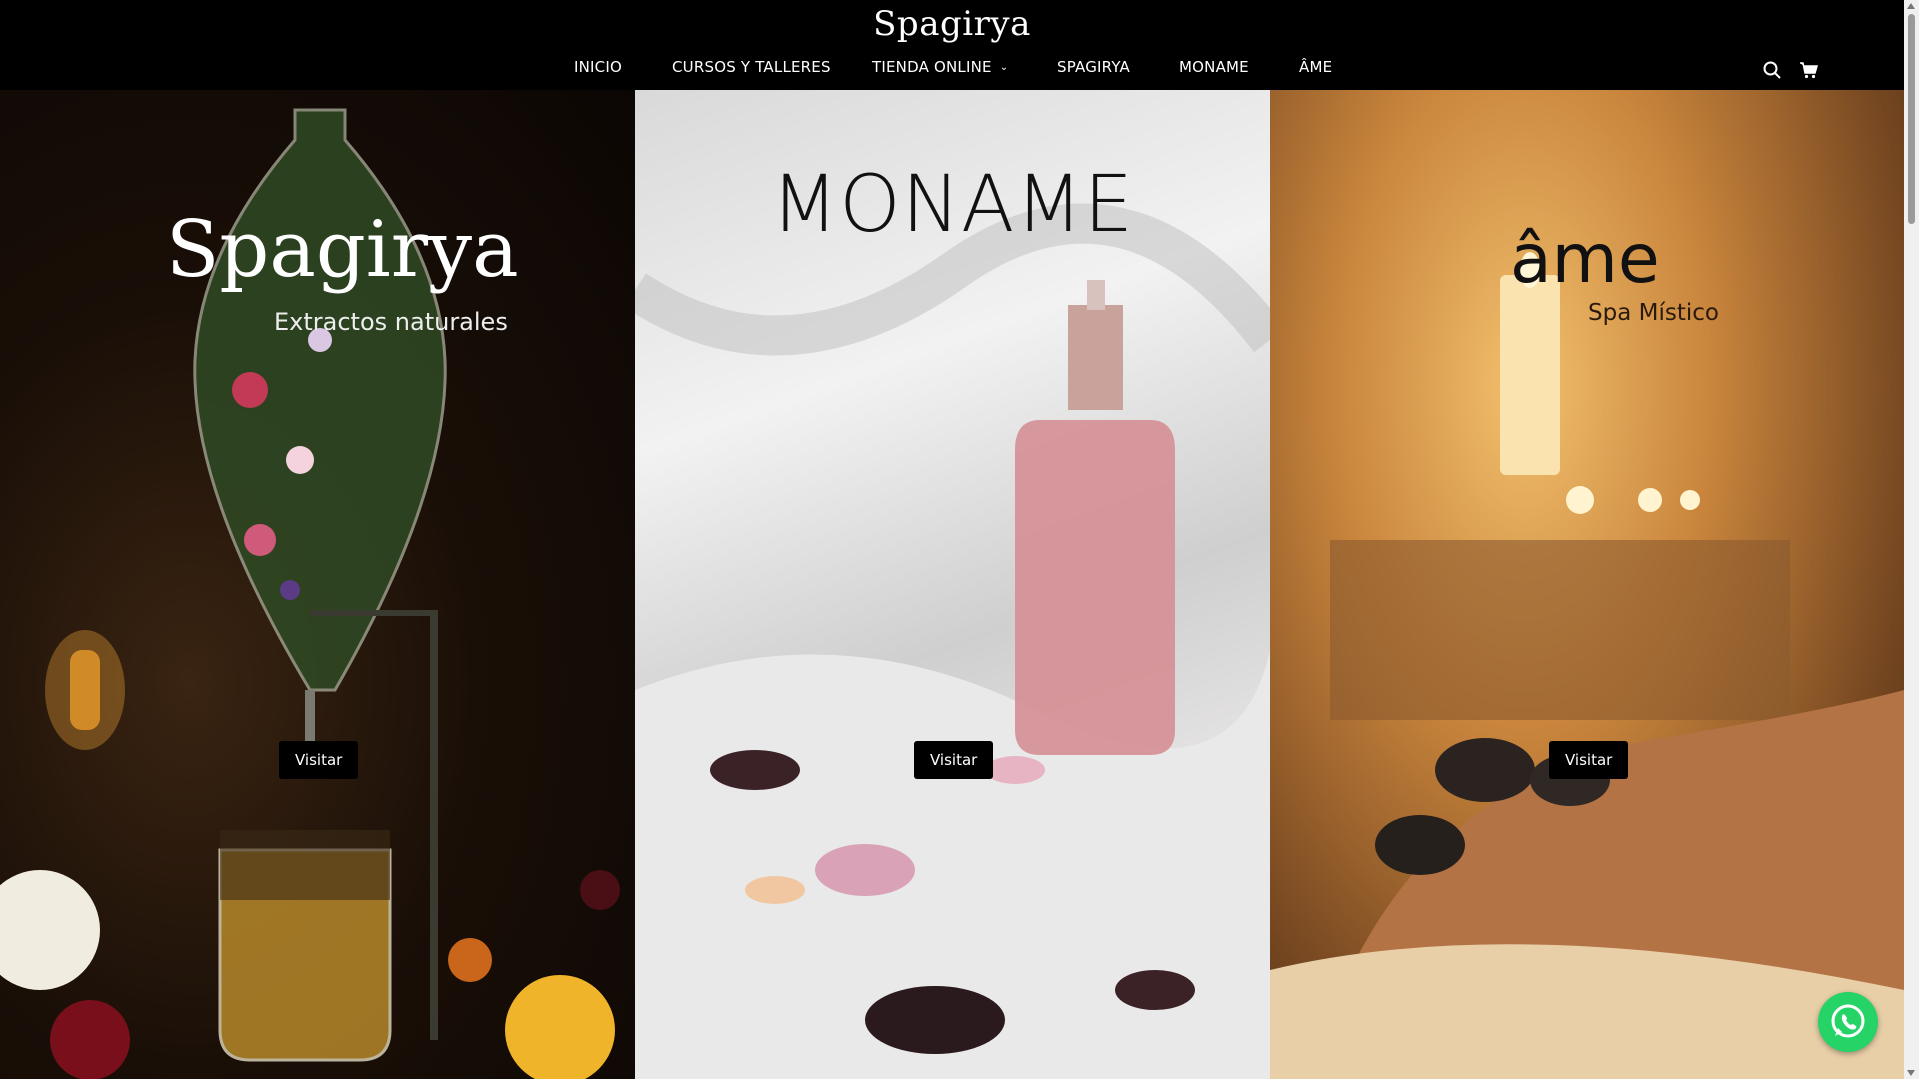  Describe the element at coordinates (1589, 760) in the screenshot. I see `visit-ame-button: Visitar` at that location.